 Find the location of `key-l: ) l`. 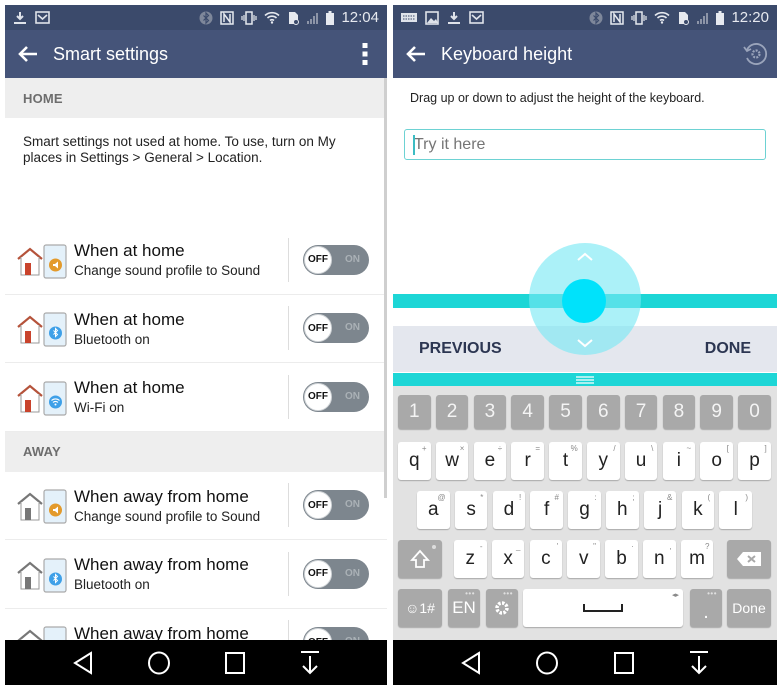

key-l: ) l is located at coordinates (735, 510).